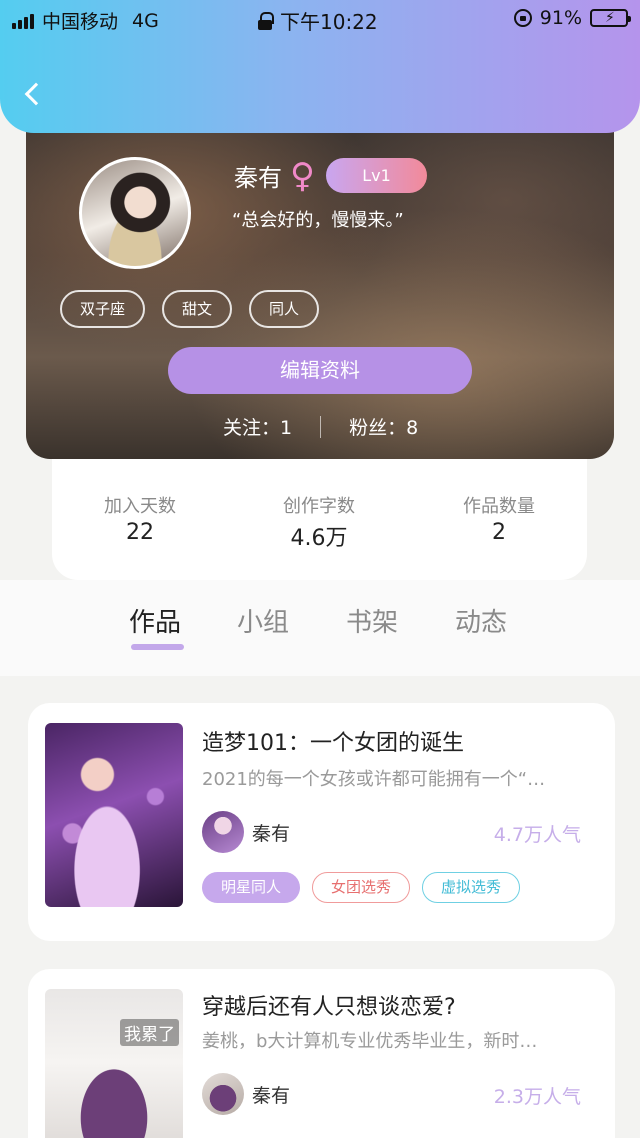  Describe the element at coordinates (320, 370) in the screenshot. I see `edit-profile-button: 编辑资料` at that location.